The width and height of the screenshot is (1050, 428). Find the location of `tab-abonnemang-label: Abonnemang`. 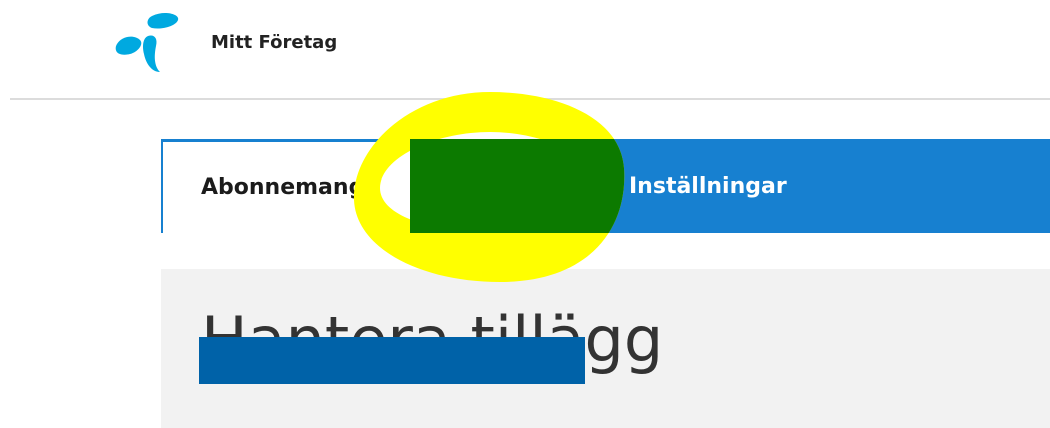

tab-abonnemang-label: Abonnemang is located at coordinates (283, 187).